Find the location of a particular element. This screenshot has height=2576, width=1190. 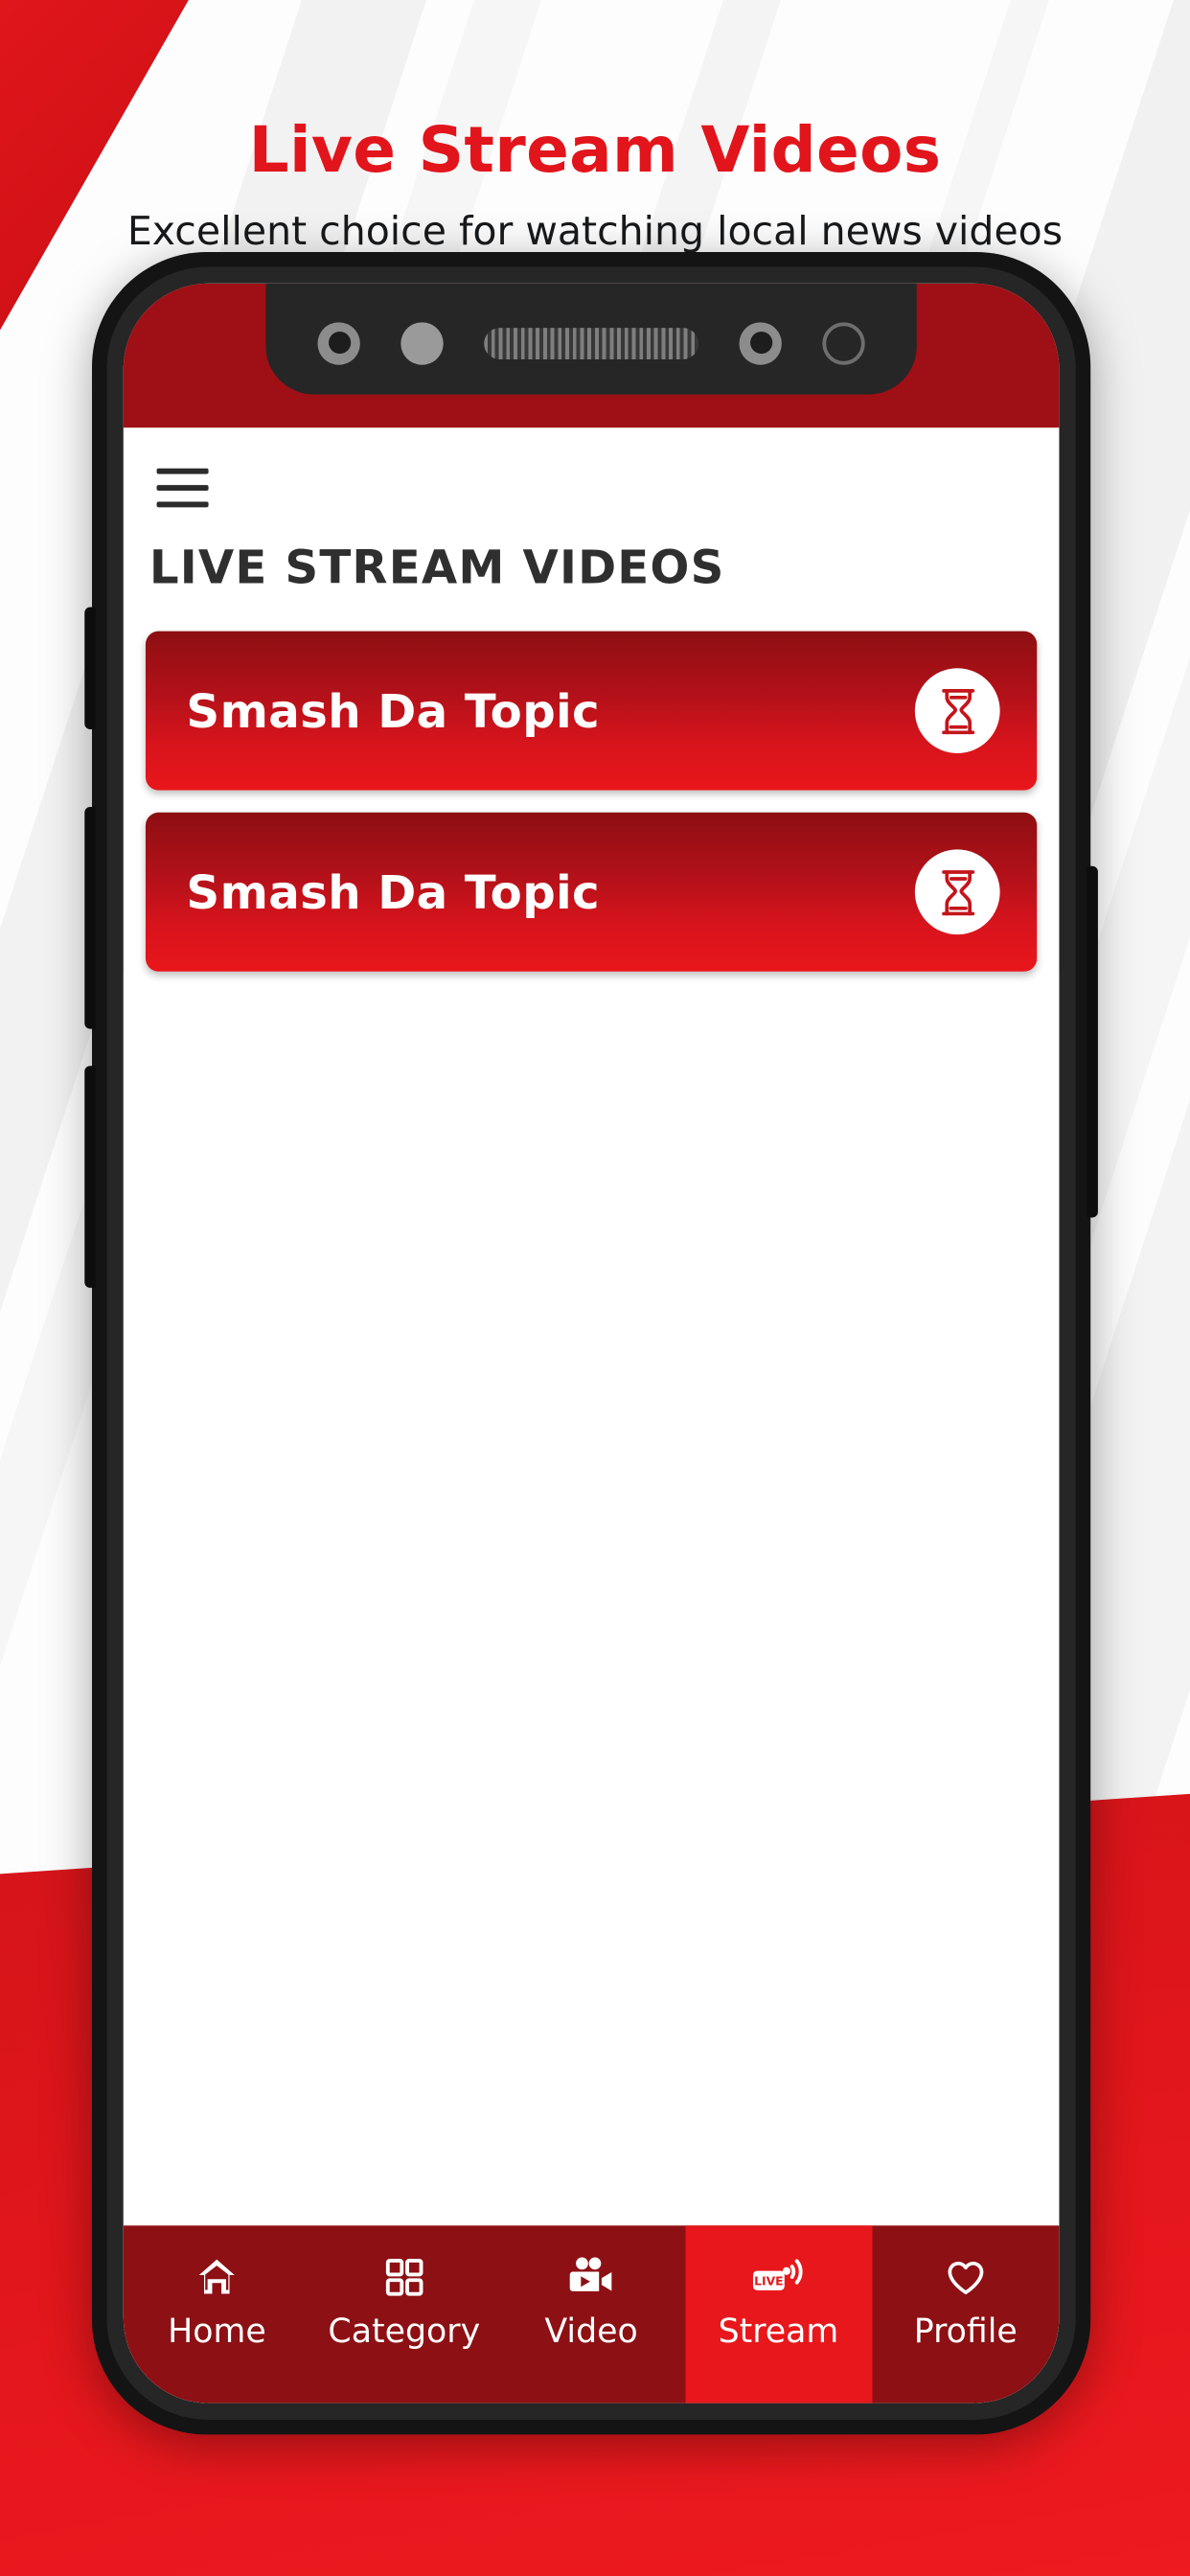

page-title: LIVE STREAM VIDEOS is located at coordinates (437, 567).